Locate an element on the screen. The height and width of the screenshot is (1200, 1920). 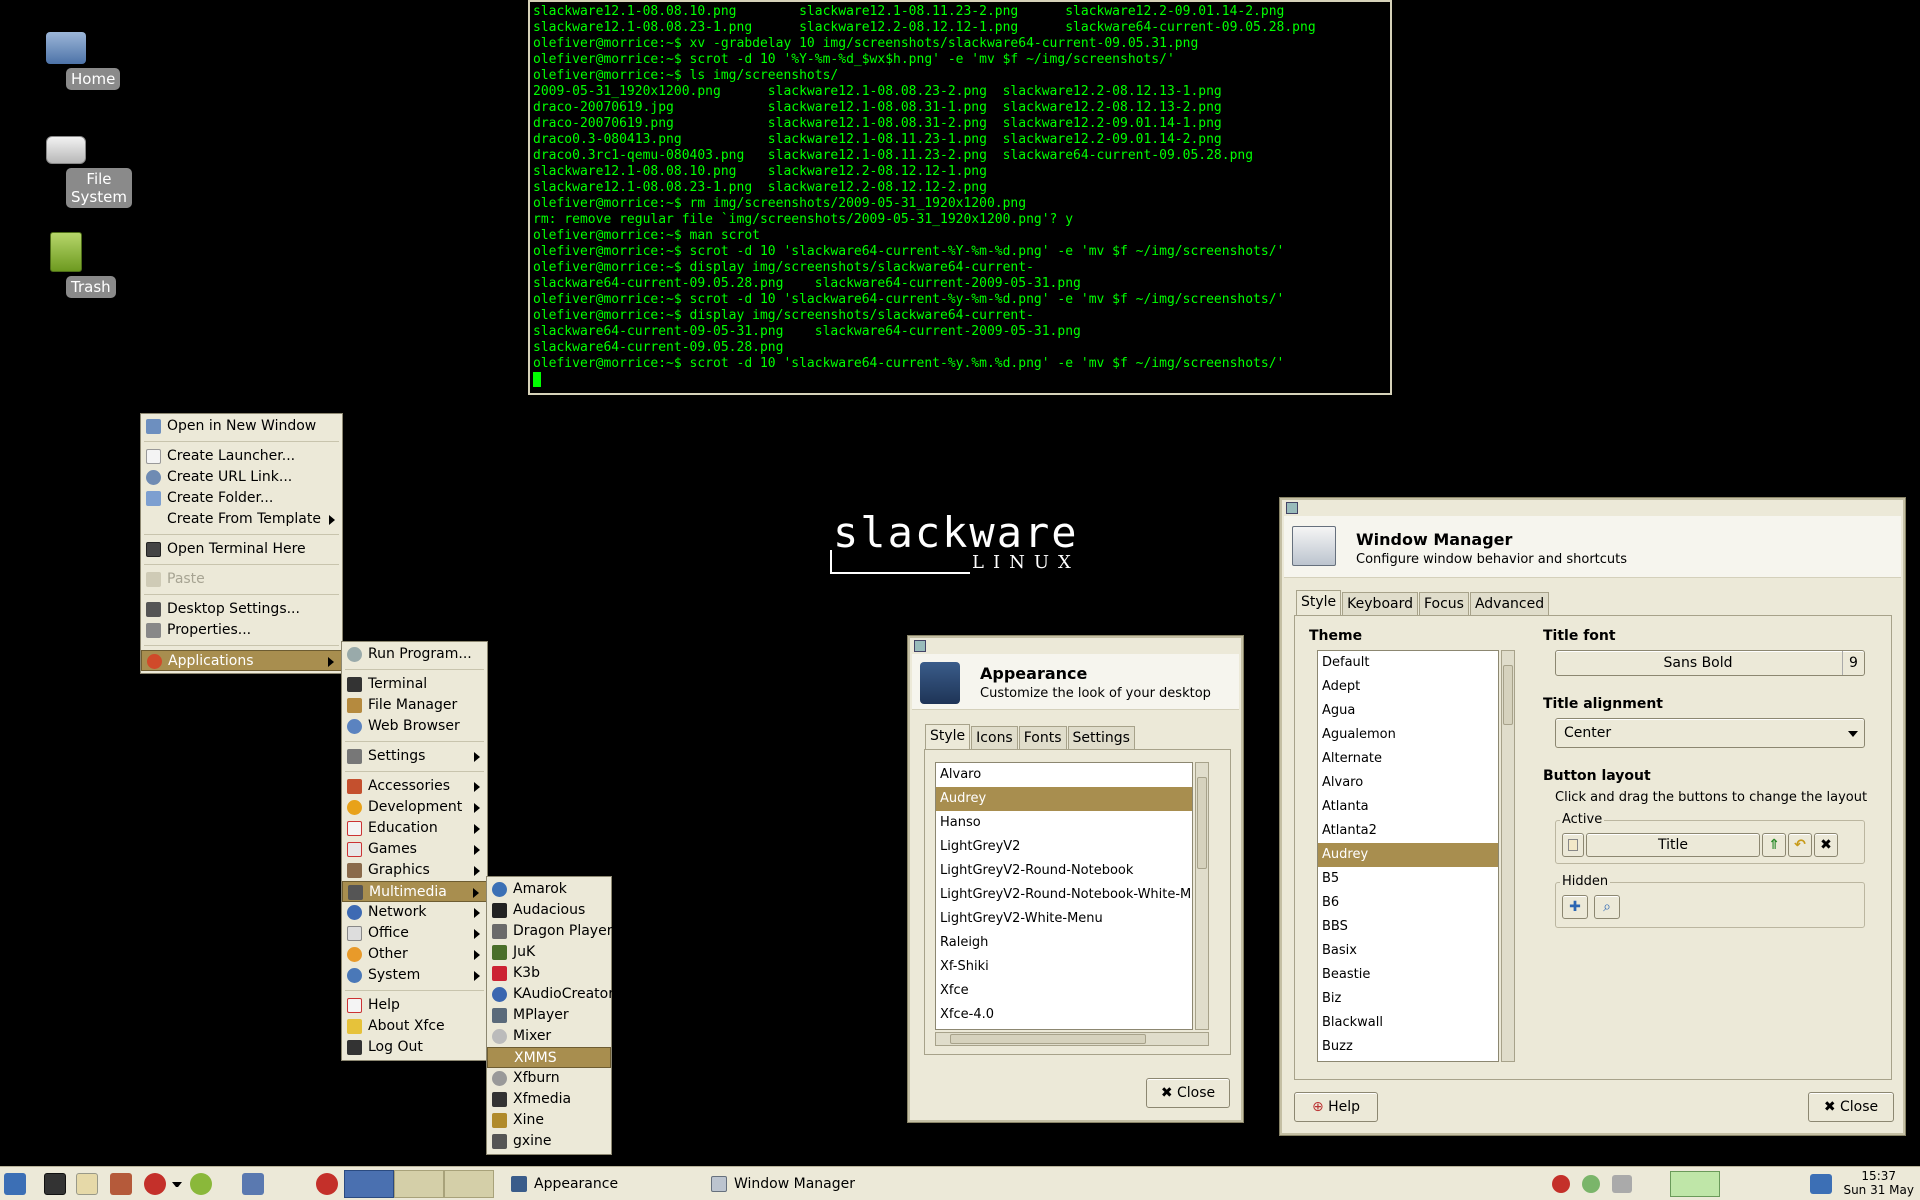
list-item: Hanso is located at coordinates (1064, 823).